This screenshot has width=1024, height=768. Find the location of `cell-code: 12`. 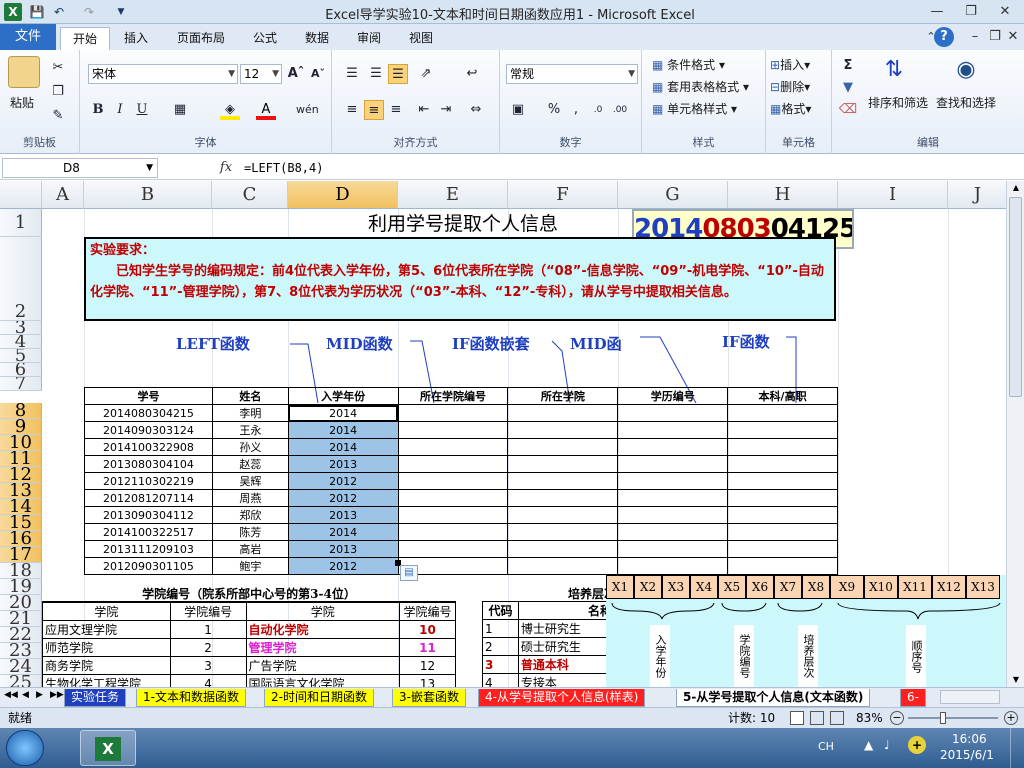

cell-code: 12 is located at coordinates (427, 665).